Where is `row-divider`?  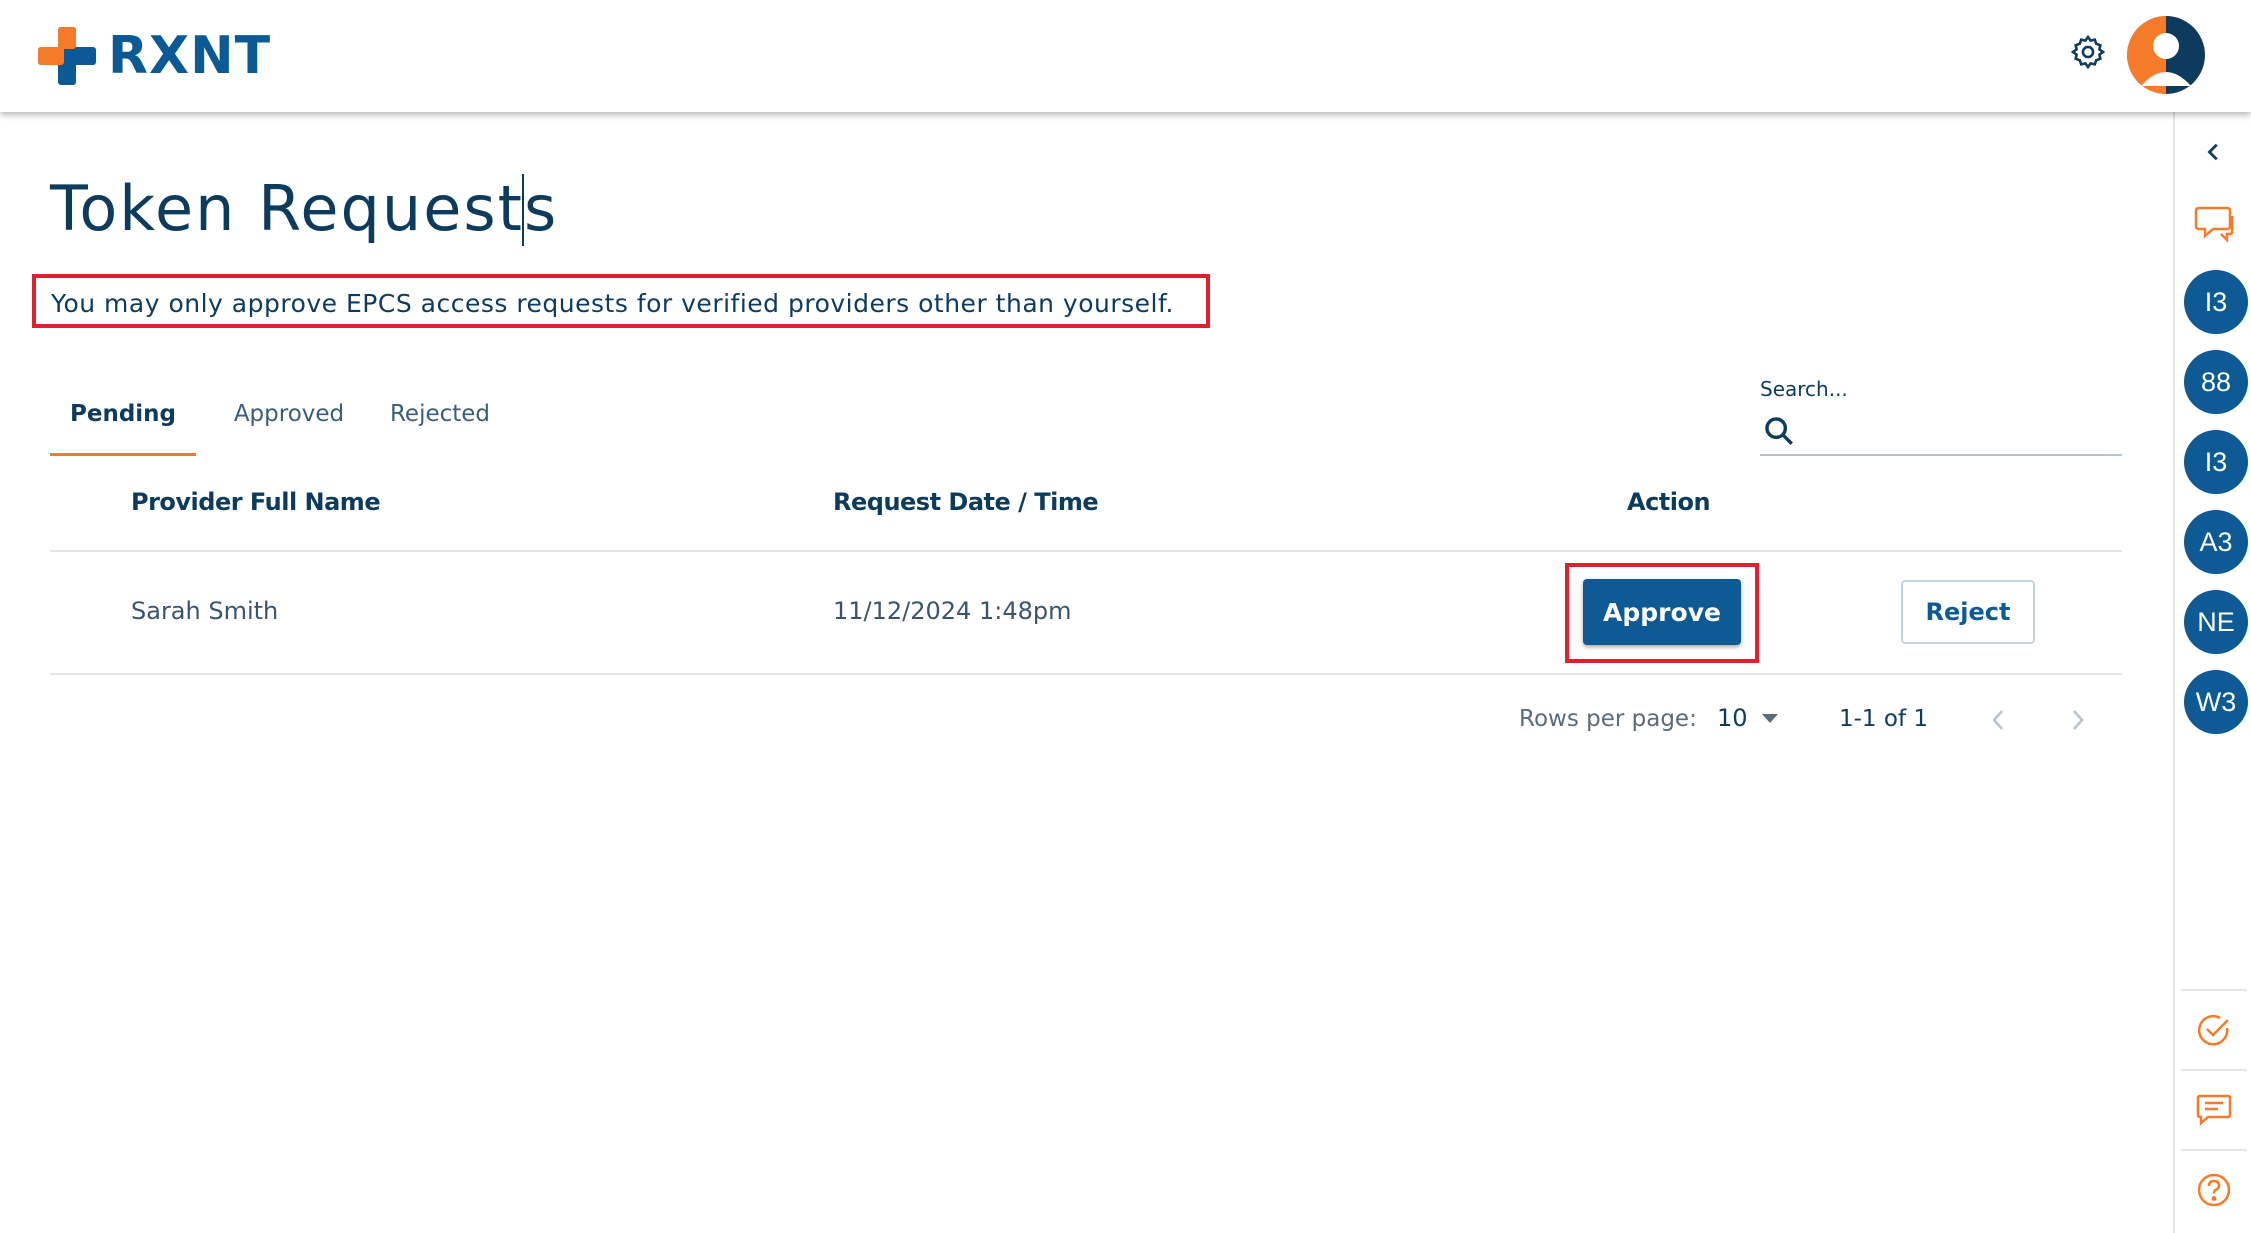 row-divider is located at coordinates (1086, 674).